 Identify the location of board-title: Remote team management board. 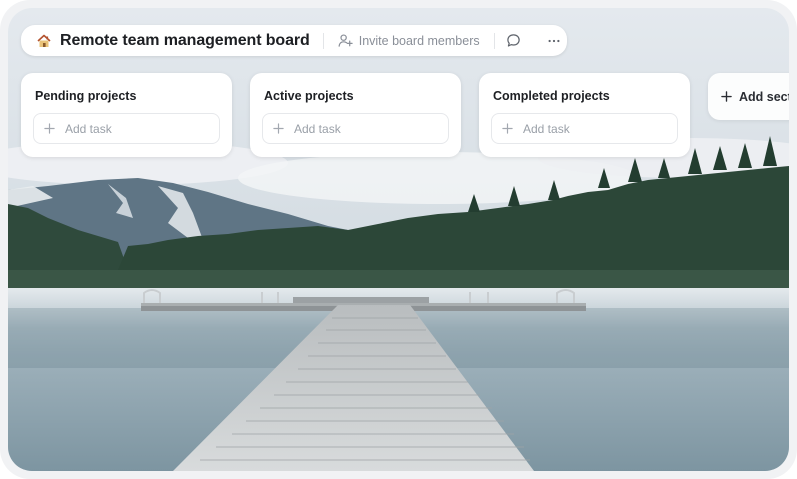
(185, 41).